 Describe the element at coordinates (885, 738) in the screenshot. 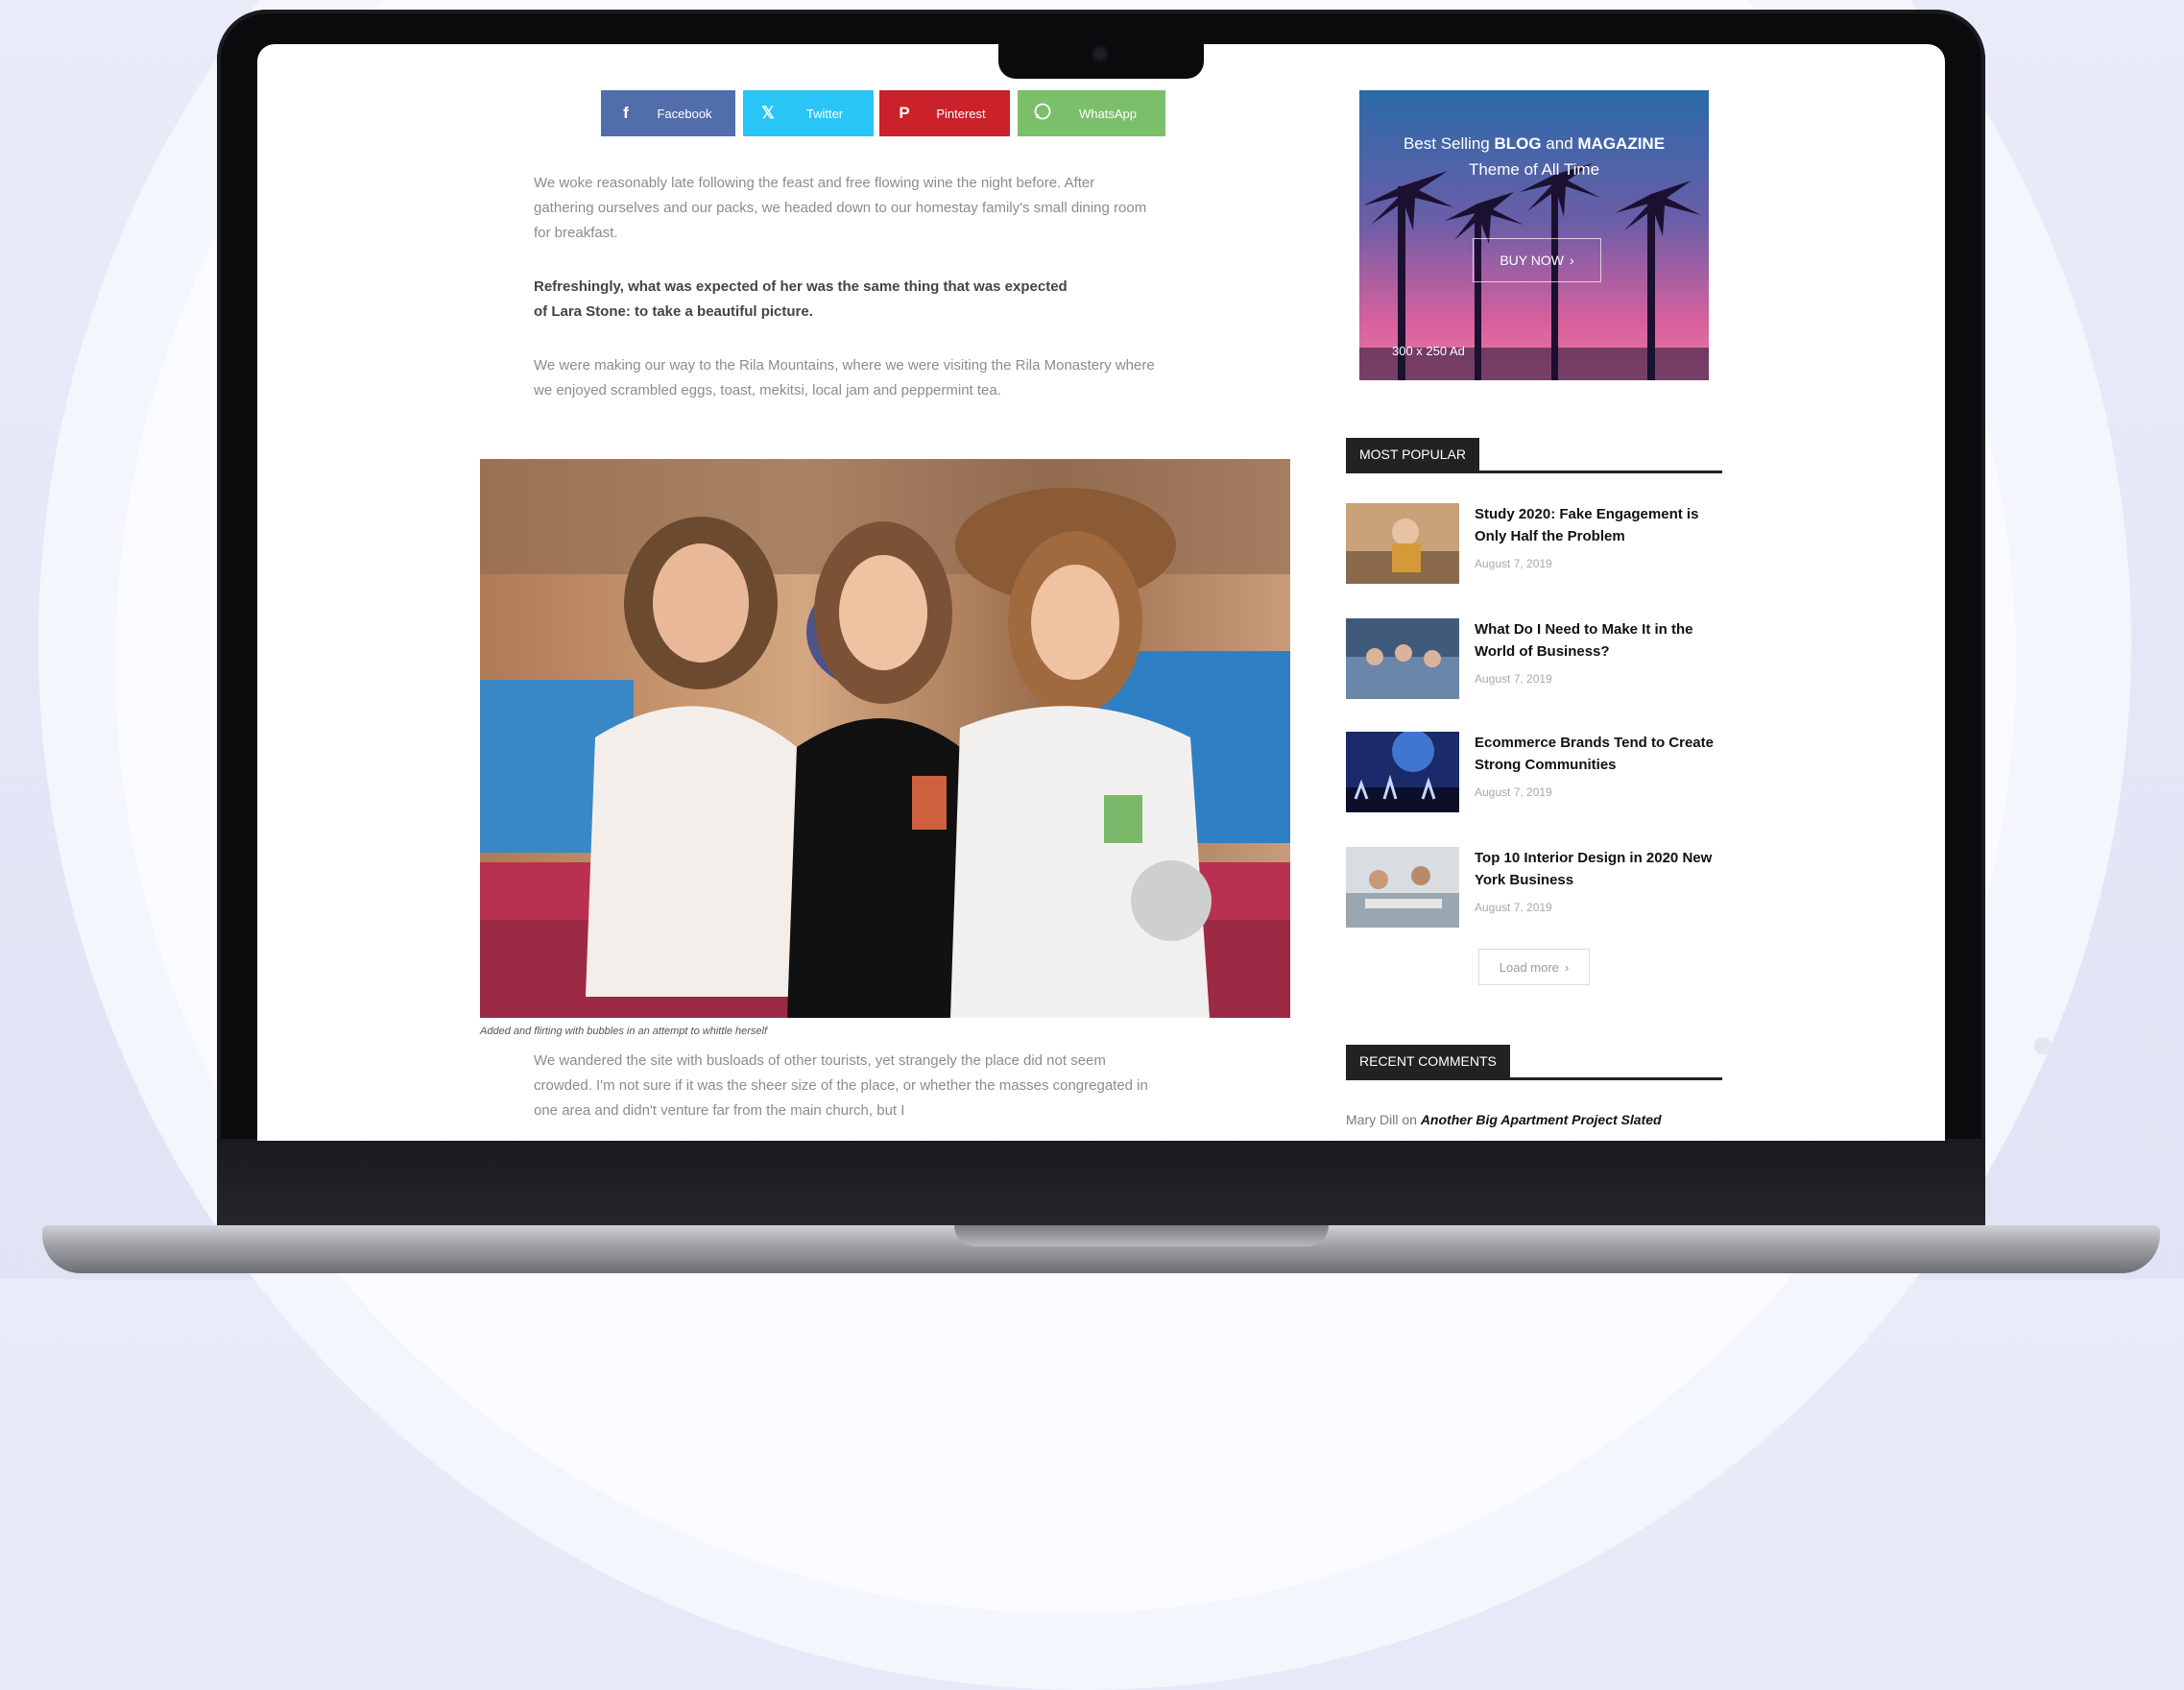

I see `article-photo` at that location.